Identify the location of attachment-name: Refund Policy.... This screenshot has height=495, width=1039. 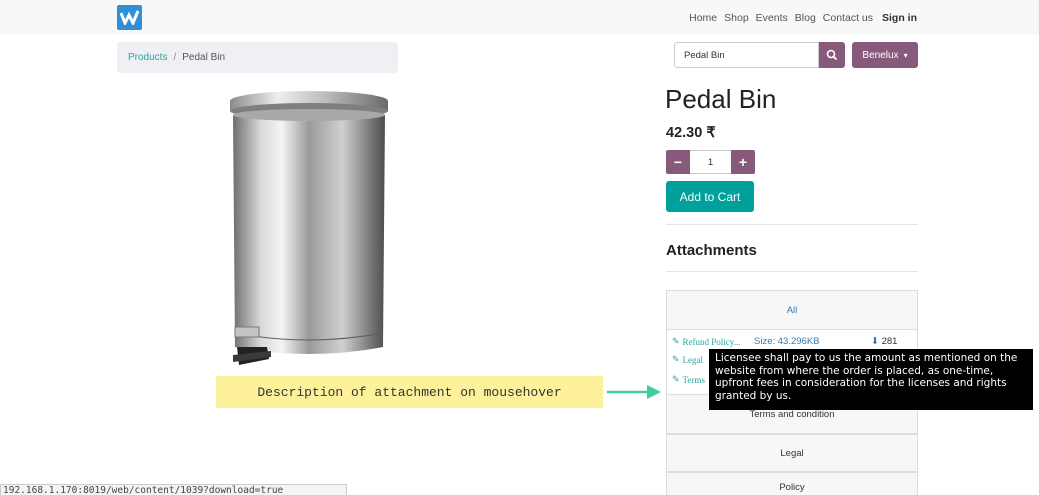
(711, 341).